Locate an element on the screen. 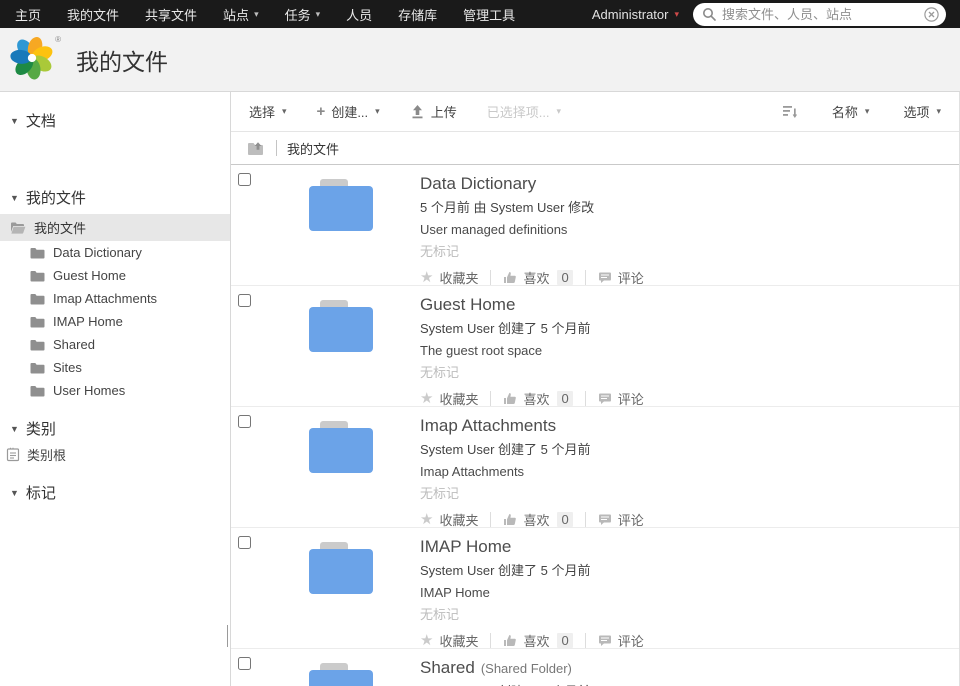  tags-section-header: ▼ 标记 is located at coordinates (115, 493).